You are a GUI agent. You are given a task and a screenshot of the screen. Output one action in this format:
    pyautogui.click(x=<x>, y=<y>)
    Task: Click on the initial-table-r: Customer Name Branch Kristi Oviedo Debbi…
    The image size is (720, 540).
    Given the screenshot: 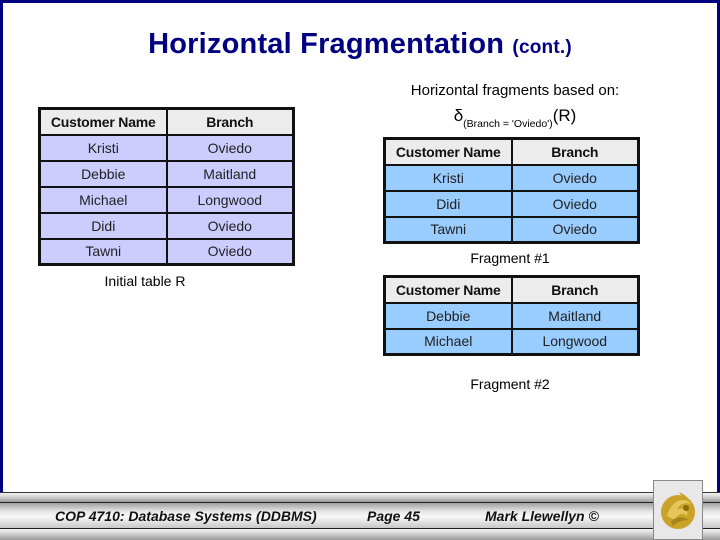 What is the action you would take?
    pyautogui.click(x=166, y=186)
    